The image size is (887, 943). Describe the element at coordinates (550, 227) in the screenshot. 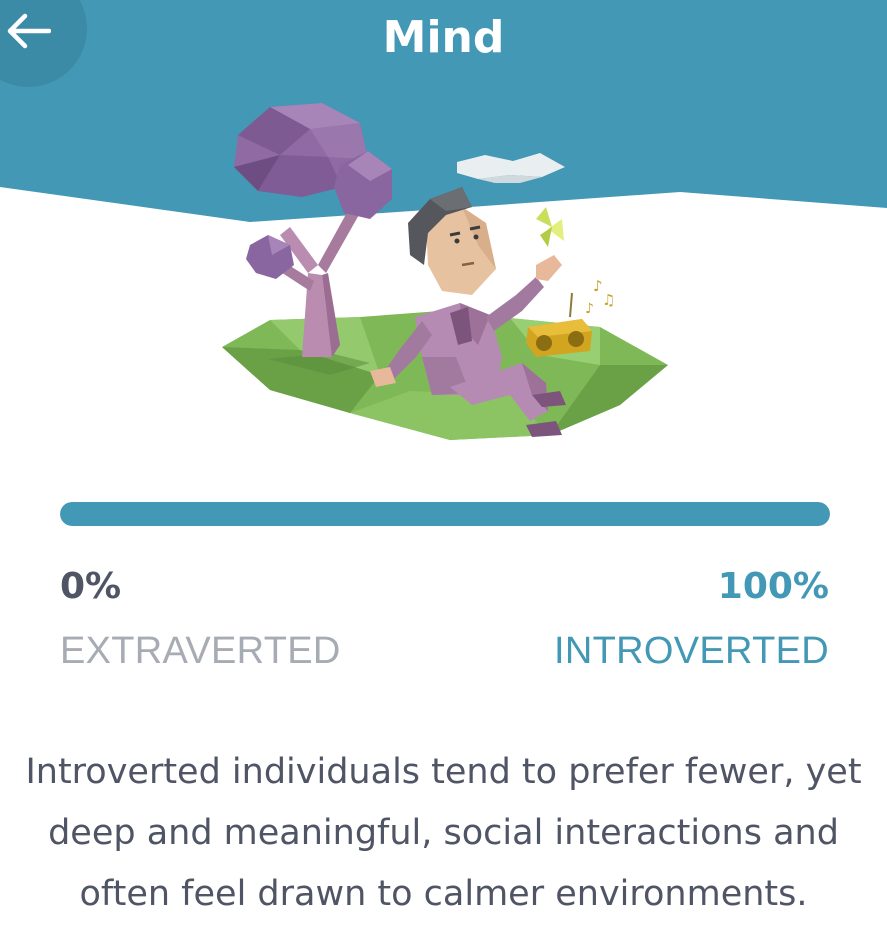

I see `butterfly-shape` at that location.